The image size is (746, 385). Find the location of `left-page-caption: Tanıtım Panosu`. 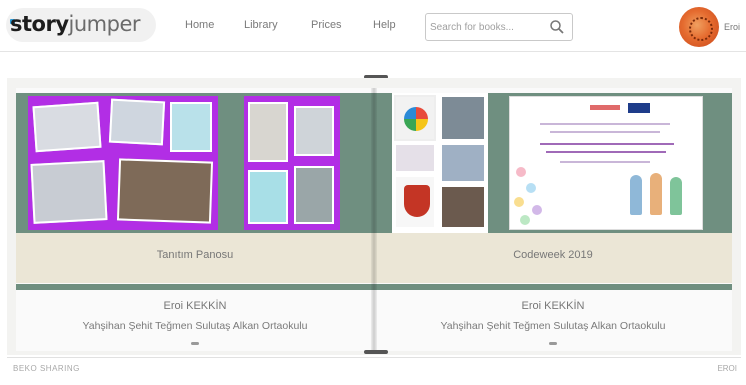

left-page-caption: Tanıtım Panosu is located at coordinates (195, 255).